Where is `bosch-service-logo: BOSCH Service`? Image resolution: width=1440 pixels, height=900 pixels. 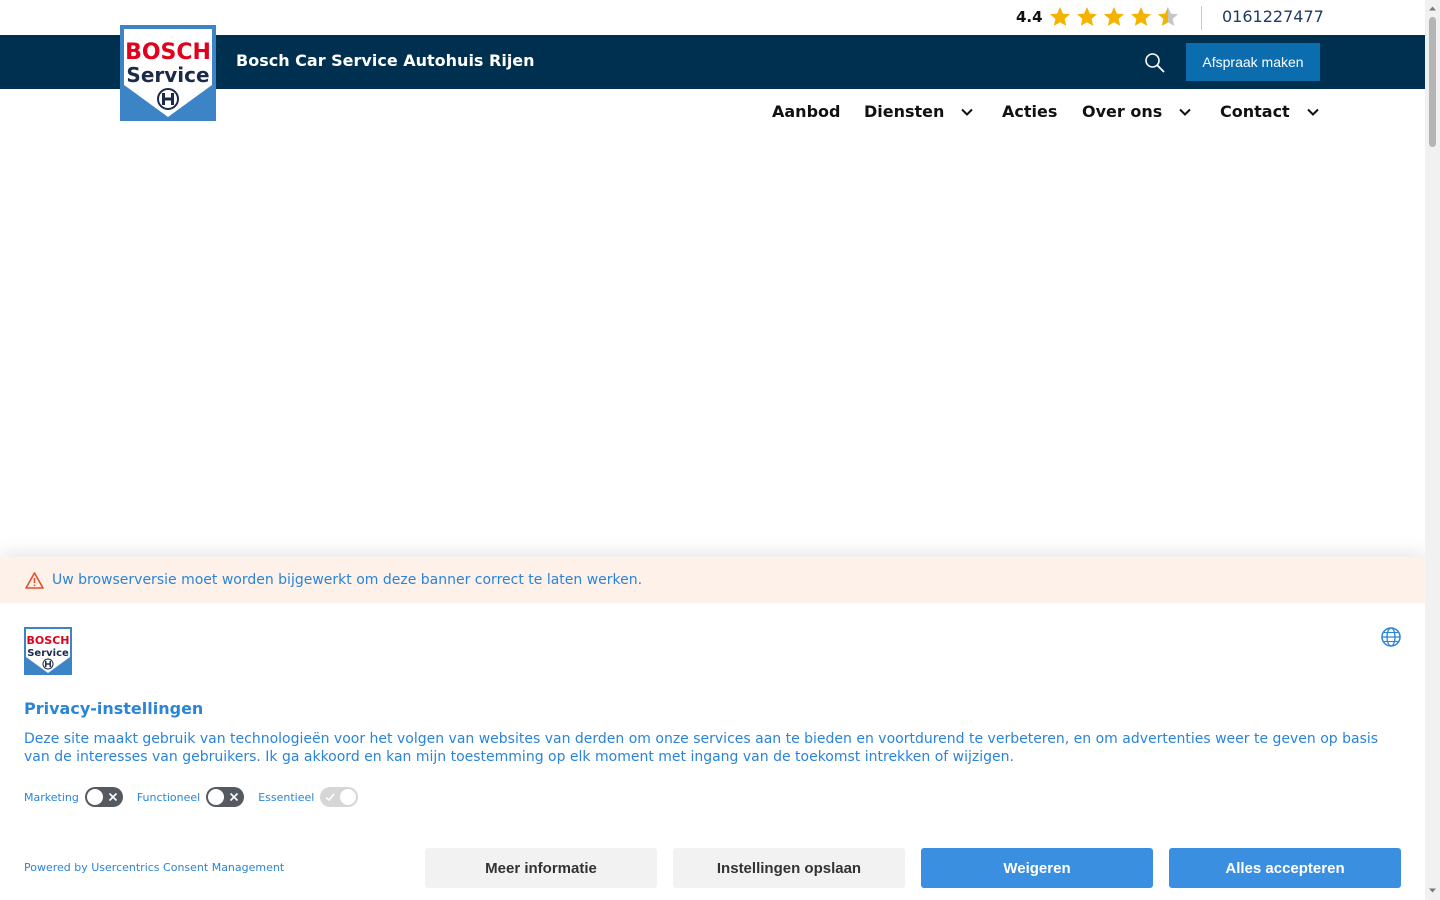
bosch-service-logo: BOSCH Service is located at coordinates (168, 73).